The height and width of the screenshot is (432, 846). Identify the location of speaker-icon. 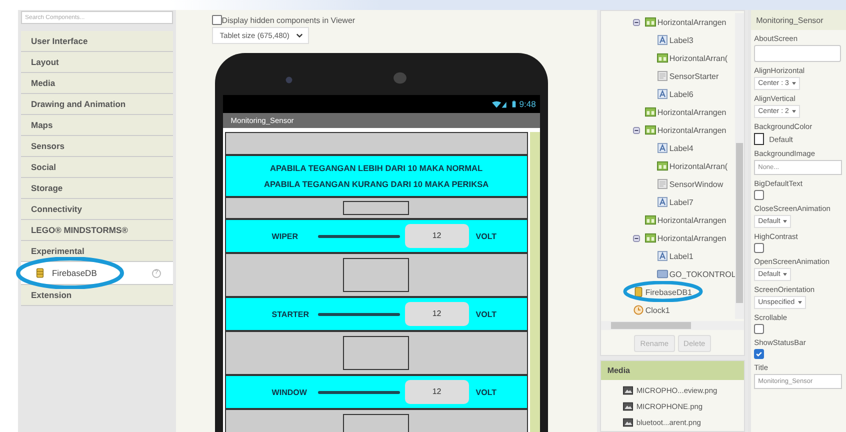
(399, 78).